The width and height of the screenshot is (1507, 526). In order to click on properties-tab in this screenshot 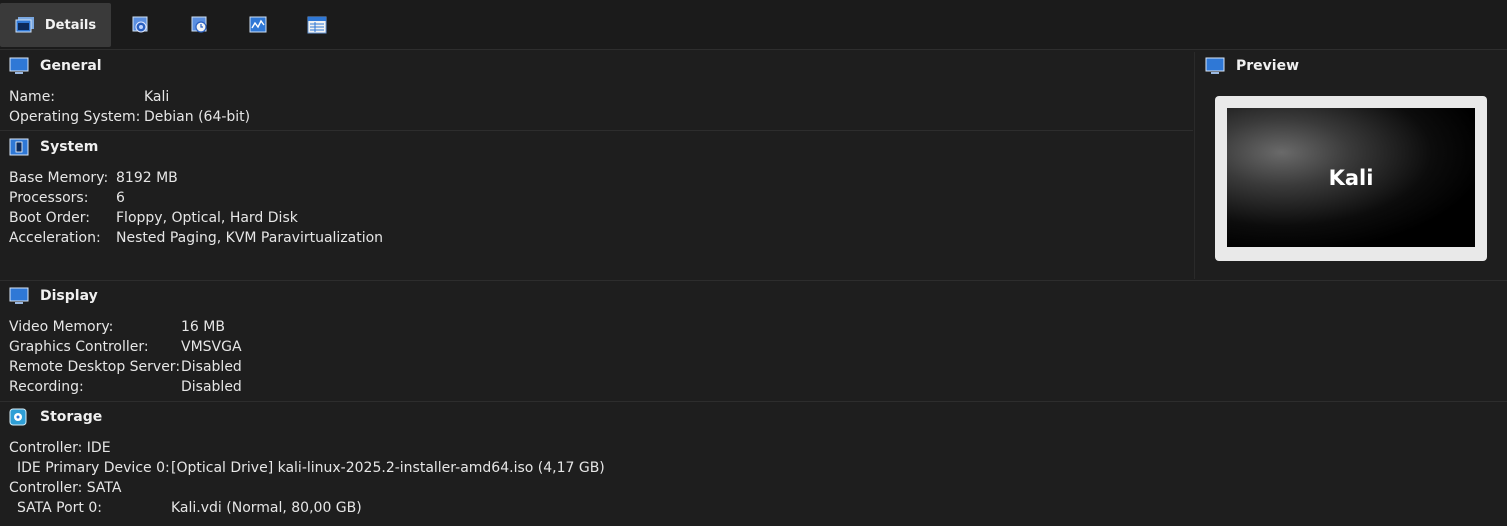, I will do `click(317, 25)`.